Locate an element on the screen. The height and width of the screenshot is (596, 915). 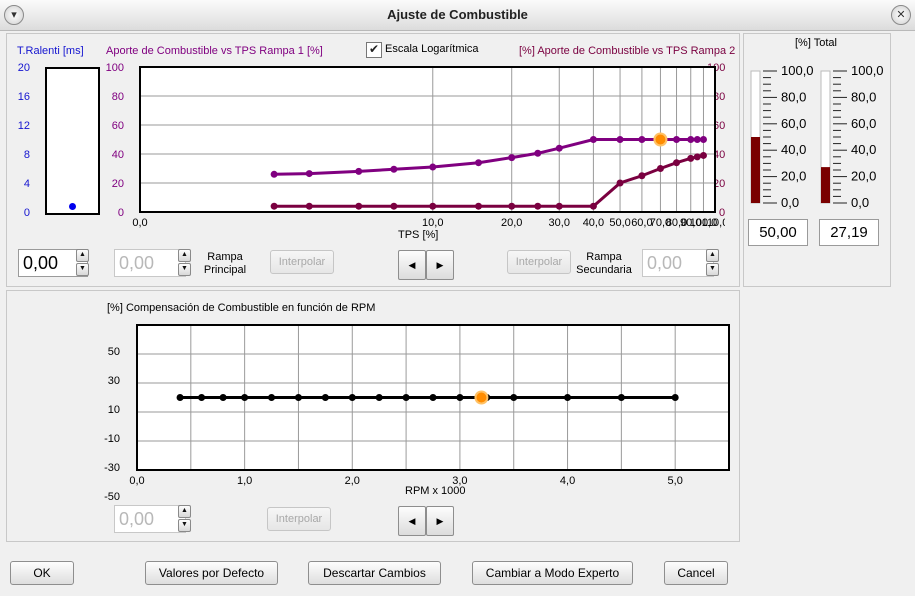
rampa-secundaria-label: Rampa Secundaria is located at coordinates (604, 264).